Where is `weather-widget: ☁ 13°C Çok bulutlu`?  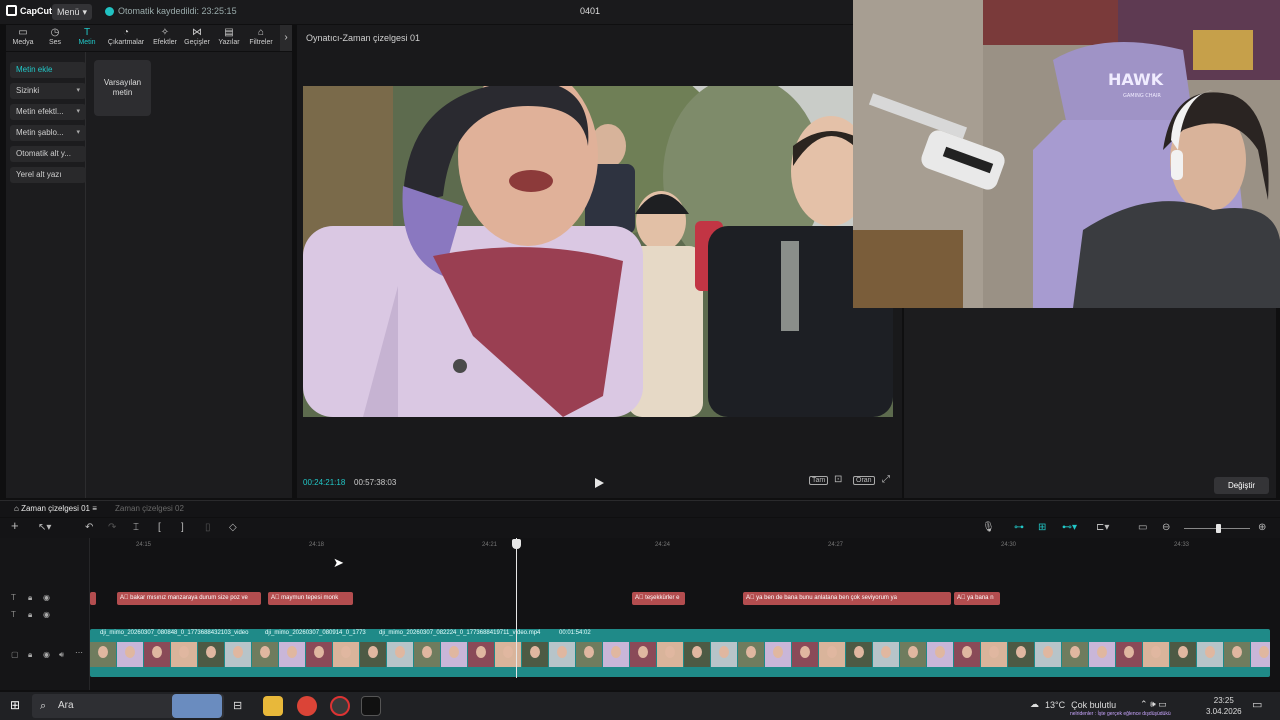
weather-widget: ☁ 13°C Çok bulutlu is located at coordinates (1073, 704).